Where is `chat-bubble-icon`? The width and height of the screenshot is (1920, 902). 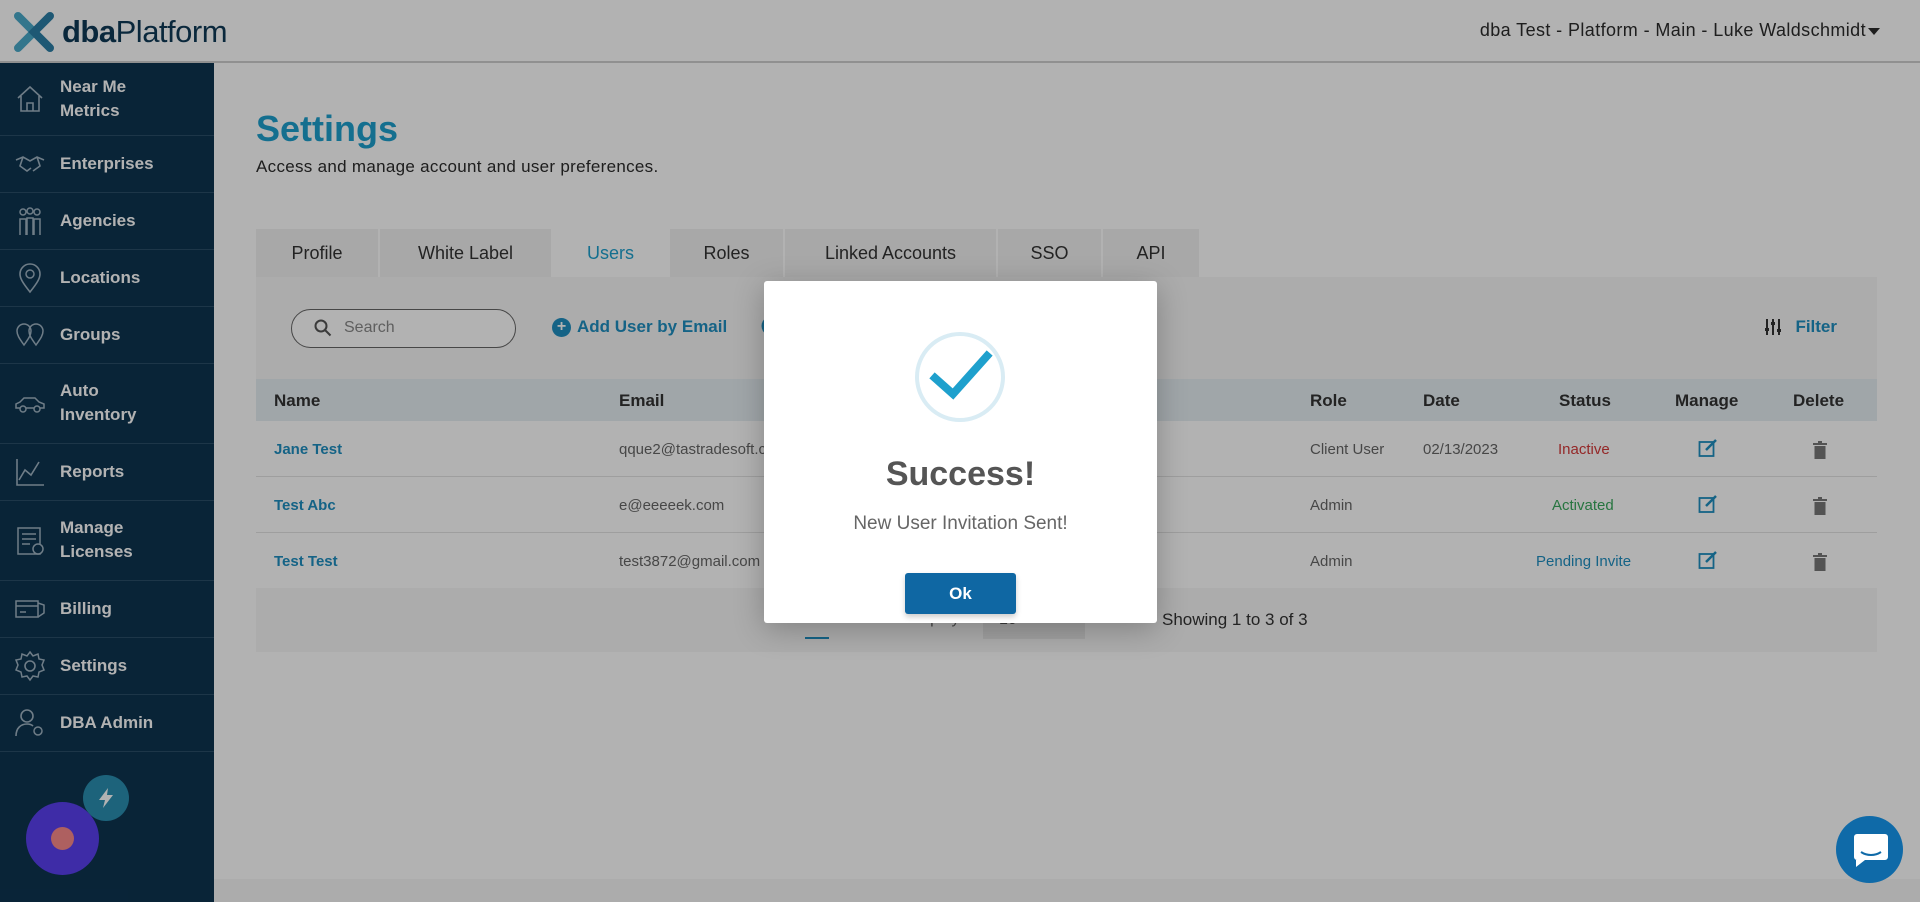 chat-bubble-icon is located at coordinates (1870, 850).